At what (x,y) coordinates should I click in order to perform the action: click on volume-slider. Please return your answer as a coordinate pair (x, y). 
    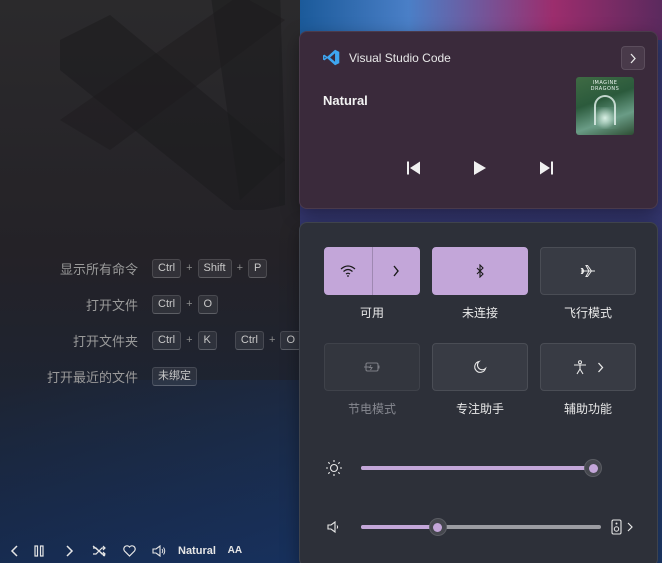
    Looking at the image, I should click on (481, 527).